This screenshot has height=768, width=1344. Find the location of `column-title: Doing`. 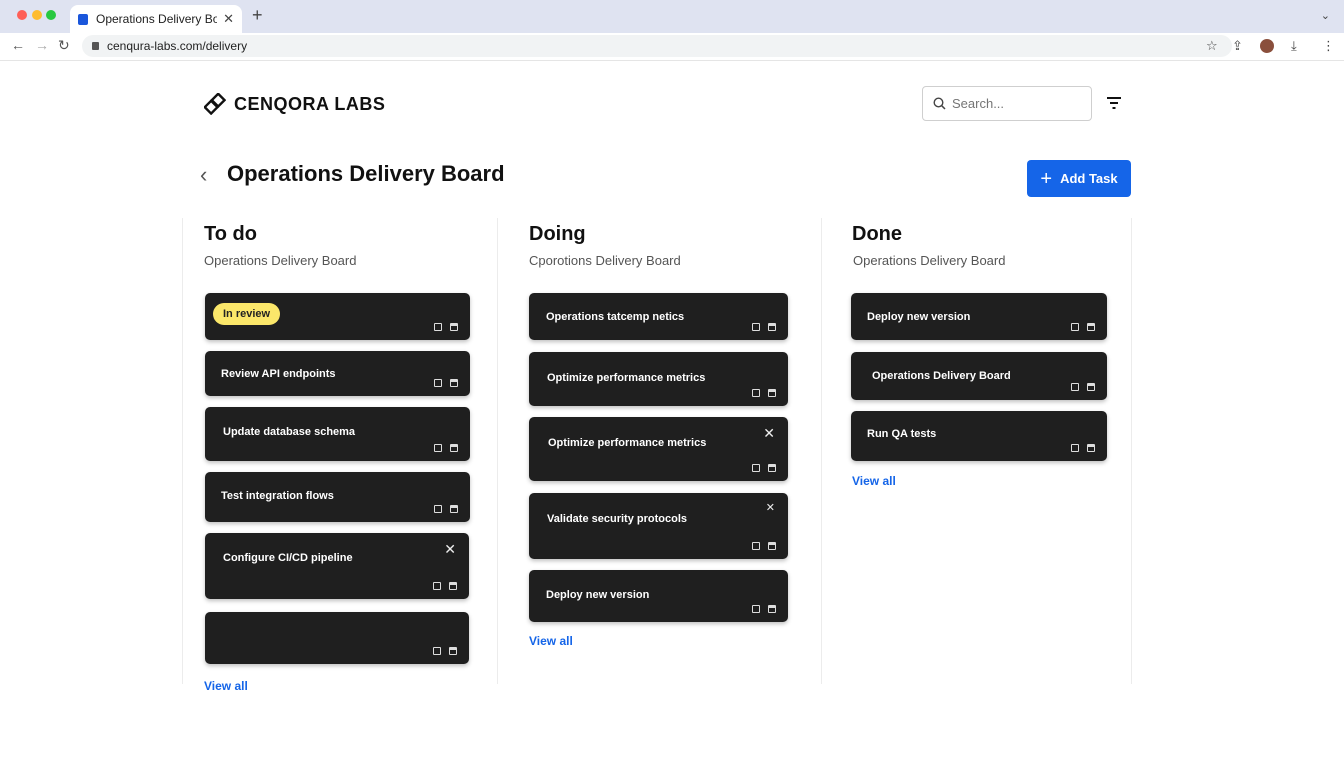

column-title: Doing is located at coordinates (557, 234).